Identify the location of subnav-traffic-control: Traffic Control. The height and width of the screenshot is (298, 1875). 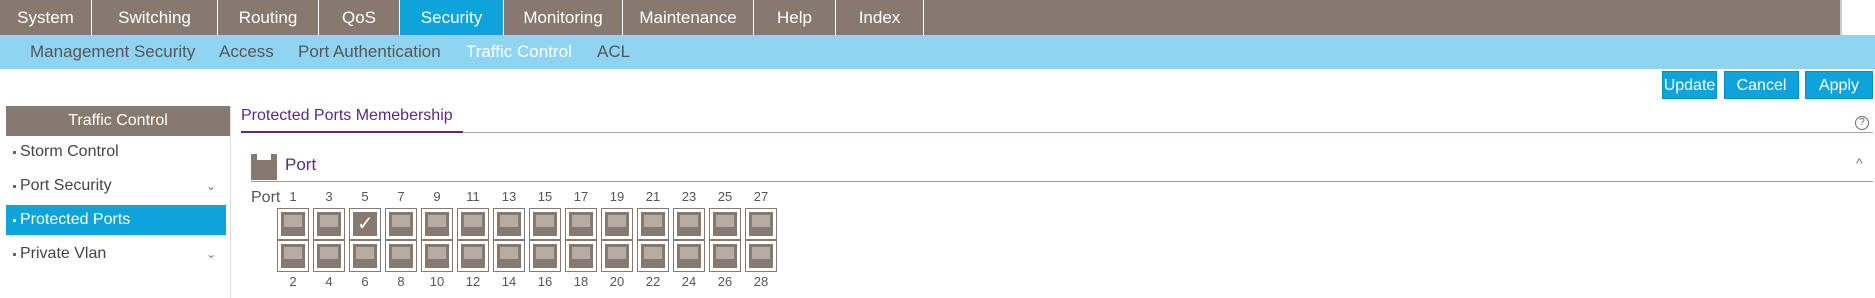
(519, 52).